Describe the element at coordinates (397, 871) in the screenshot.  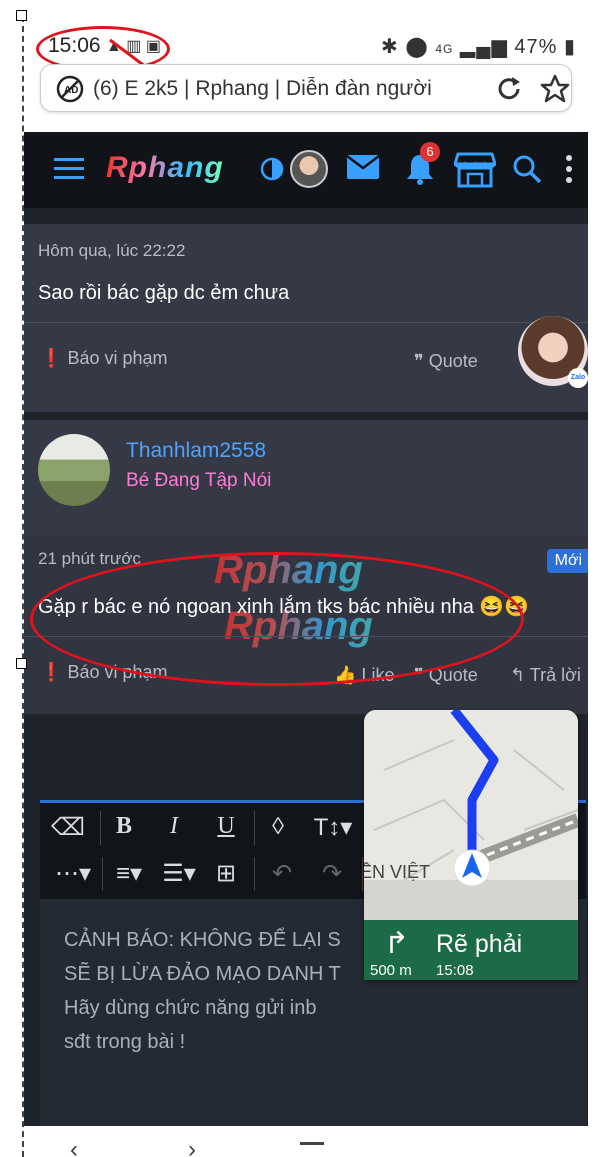
I see `street-label: ỀN VIỆT` at that location.